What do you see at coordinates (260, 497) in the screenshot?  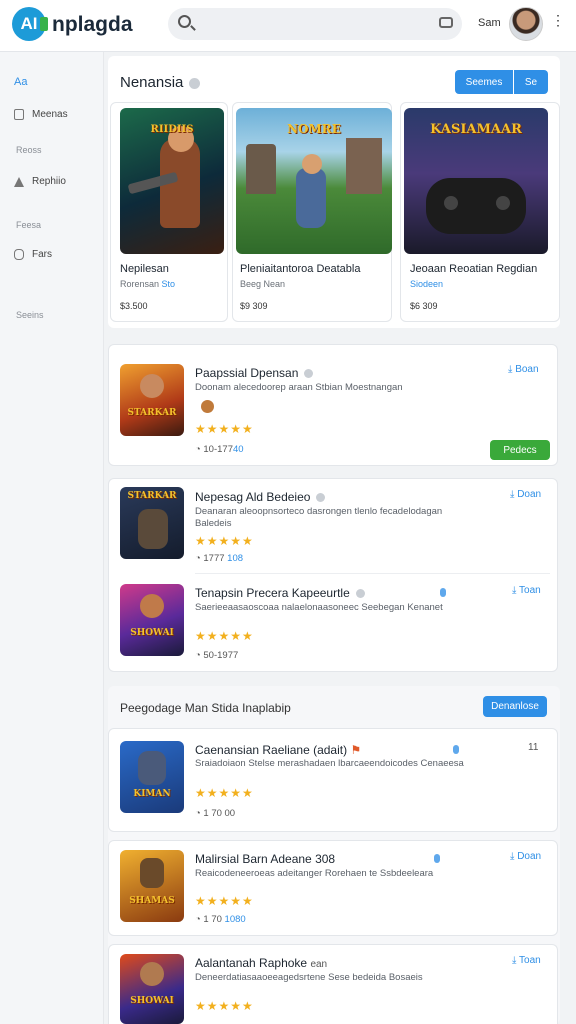 I see `app-title: Nepesag Ald Bedeieo` at bounding box center [260, 497].